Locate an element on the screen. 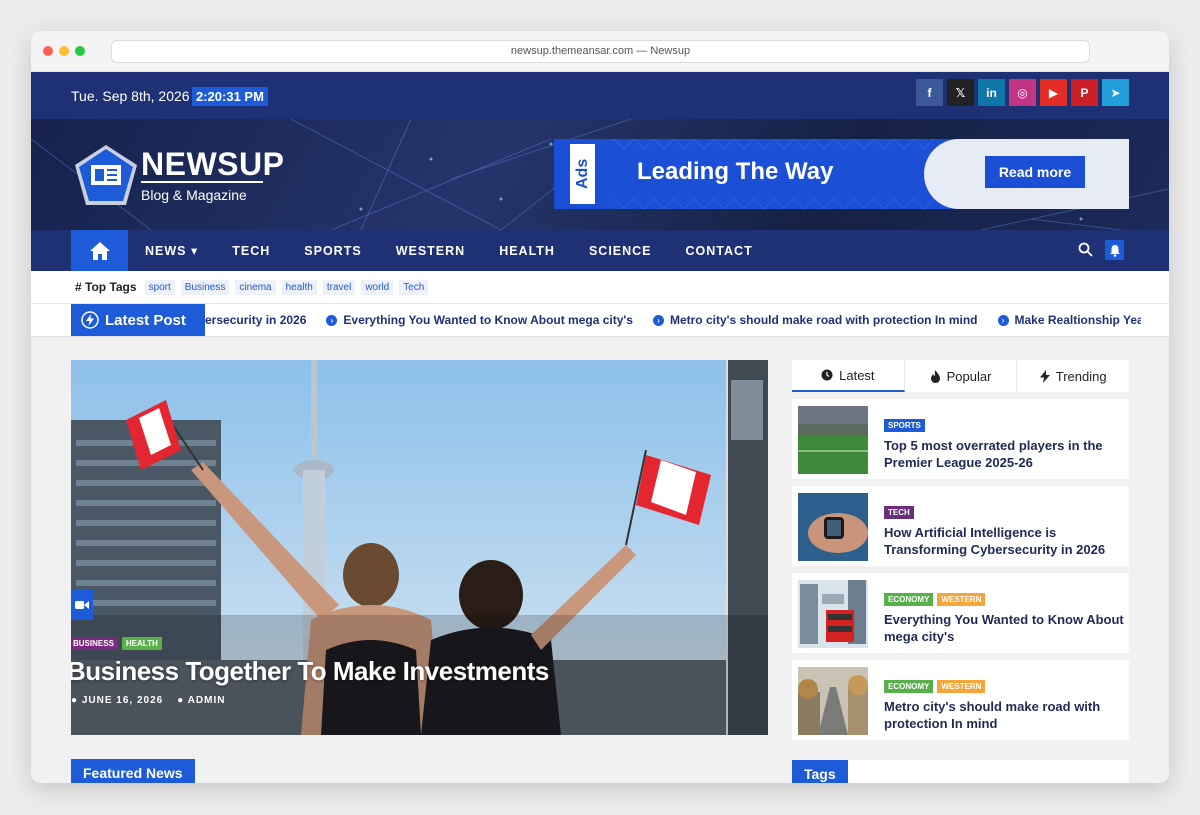 The image size is (1200, 815). category-badge: HEALTH is located at coordinates (141, 643).